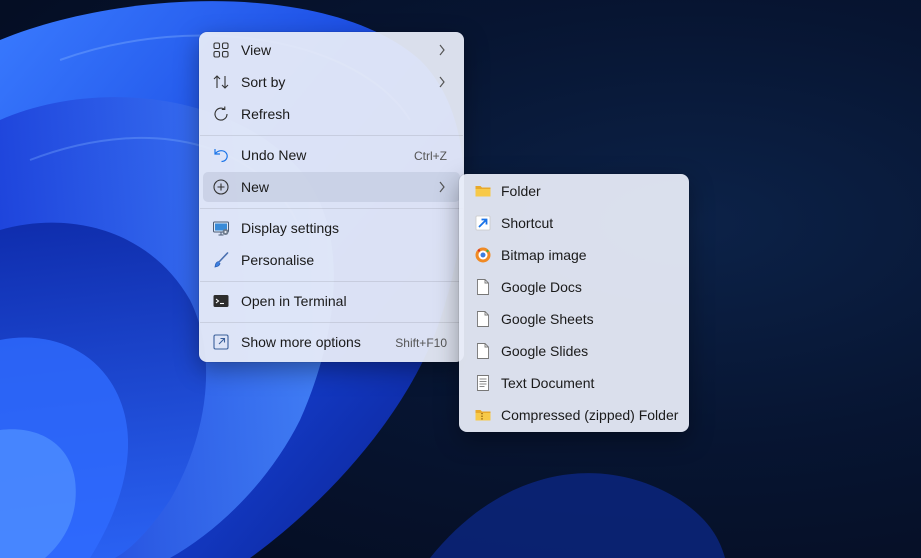  Describe the element at coordinates (483, 415) in the screenshot. I see `zipped-folder-icon` at that location.